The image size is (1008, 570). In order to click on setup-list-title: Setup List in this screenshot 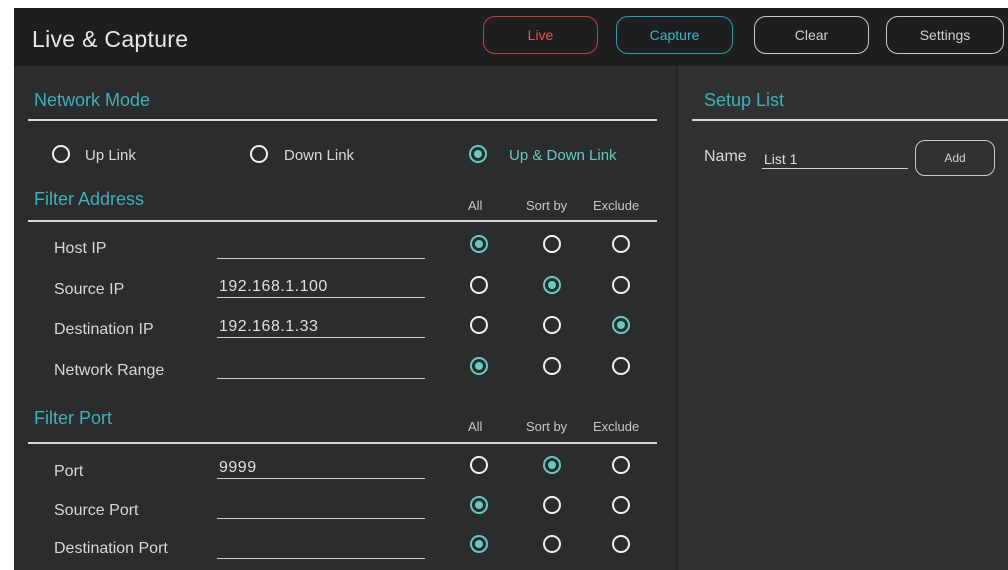, I will do `click(744, 100)`.